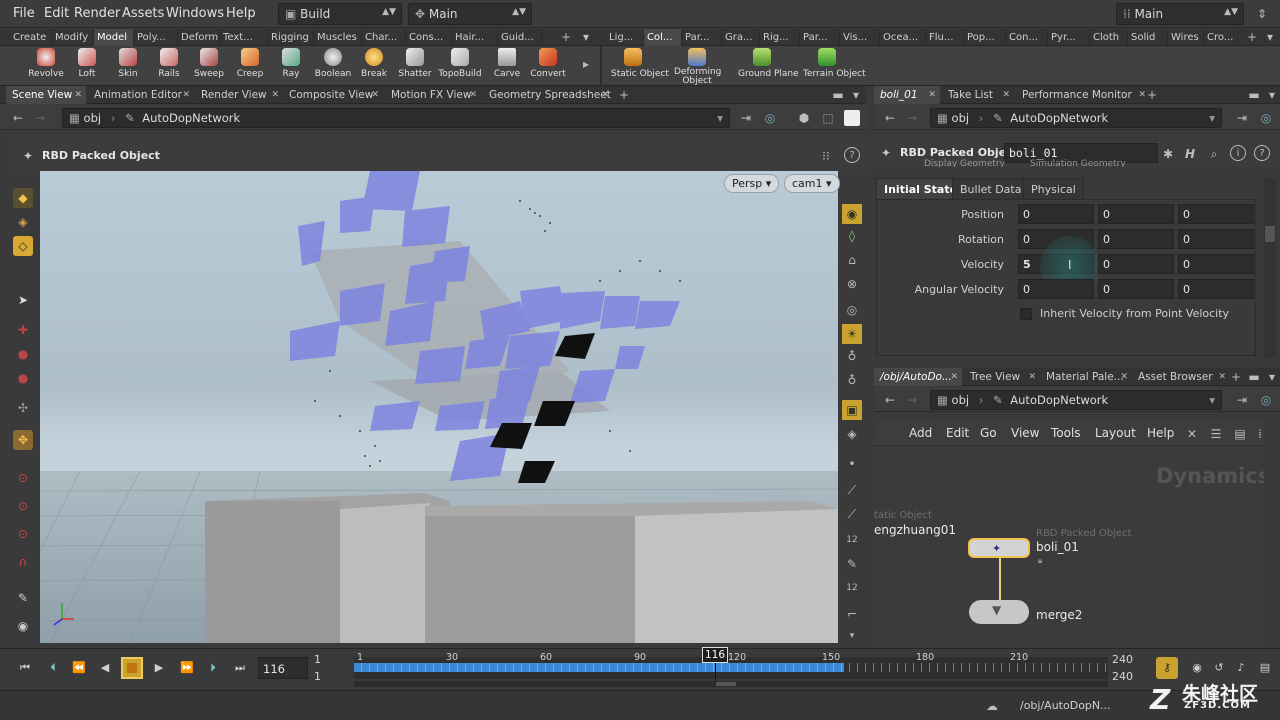 Image resolution: width=1280 pixels, height=720 pixels. I want to click on chevron-down-icon: ▾, so click(1272, 377).